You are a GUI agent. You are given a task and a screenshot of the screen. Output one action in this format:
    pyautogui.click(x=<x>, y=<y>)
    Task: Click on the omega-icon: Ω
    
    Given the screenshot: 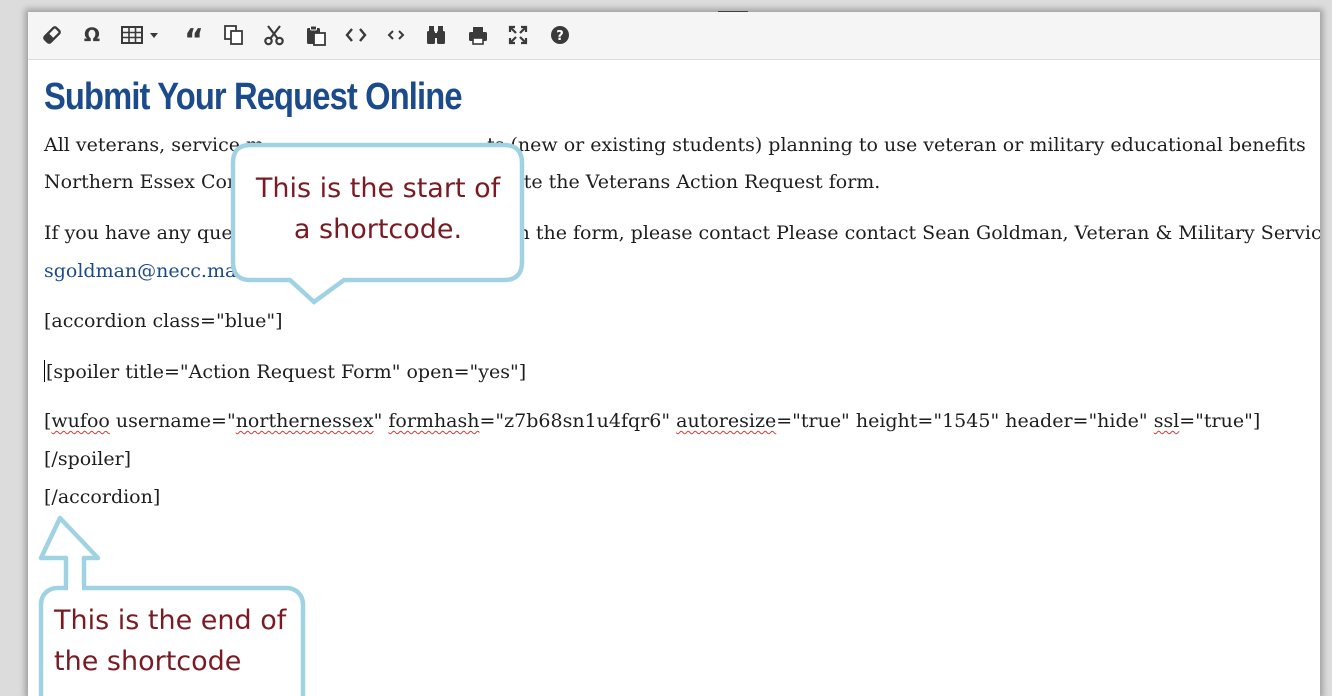 What is the action you would take?
    pyautogui.click(x=92, y=35)
    